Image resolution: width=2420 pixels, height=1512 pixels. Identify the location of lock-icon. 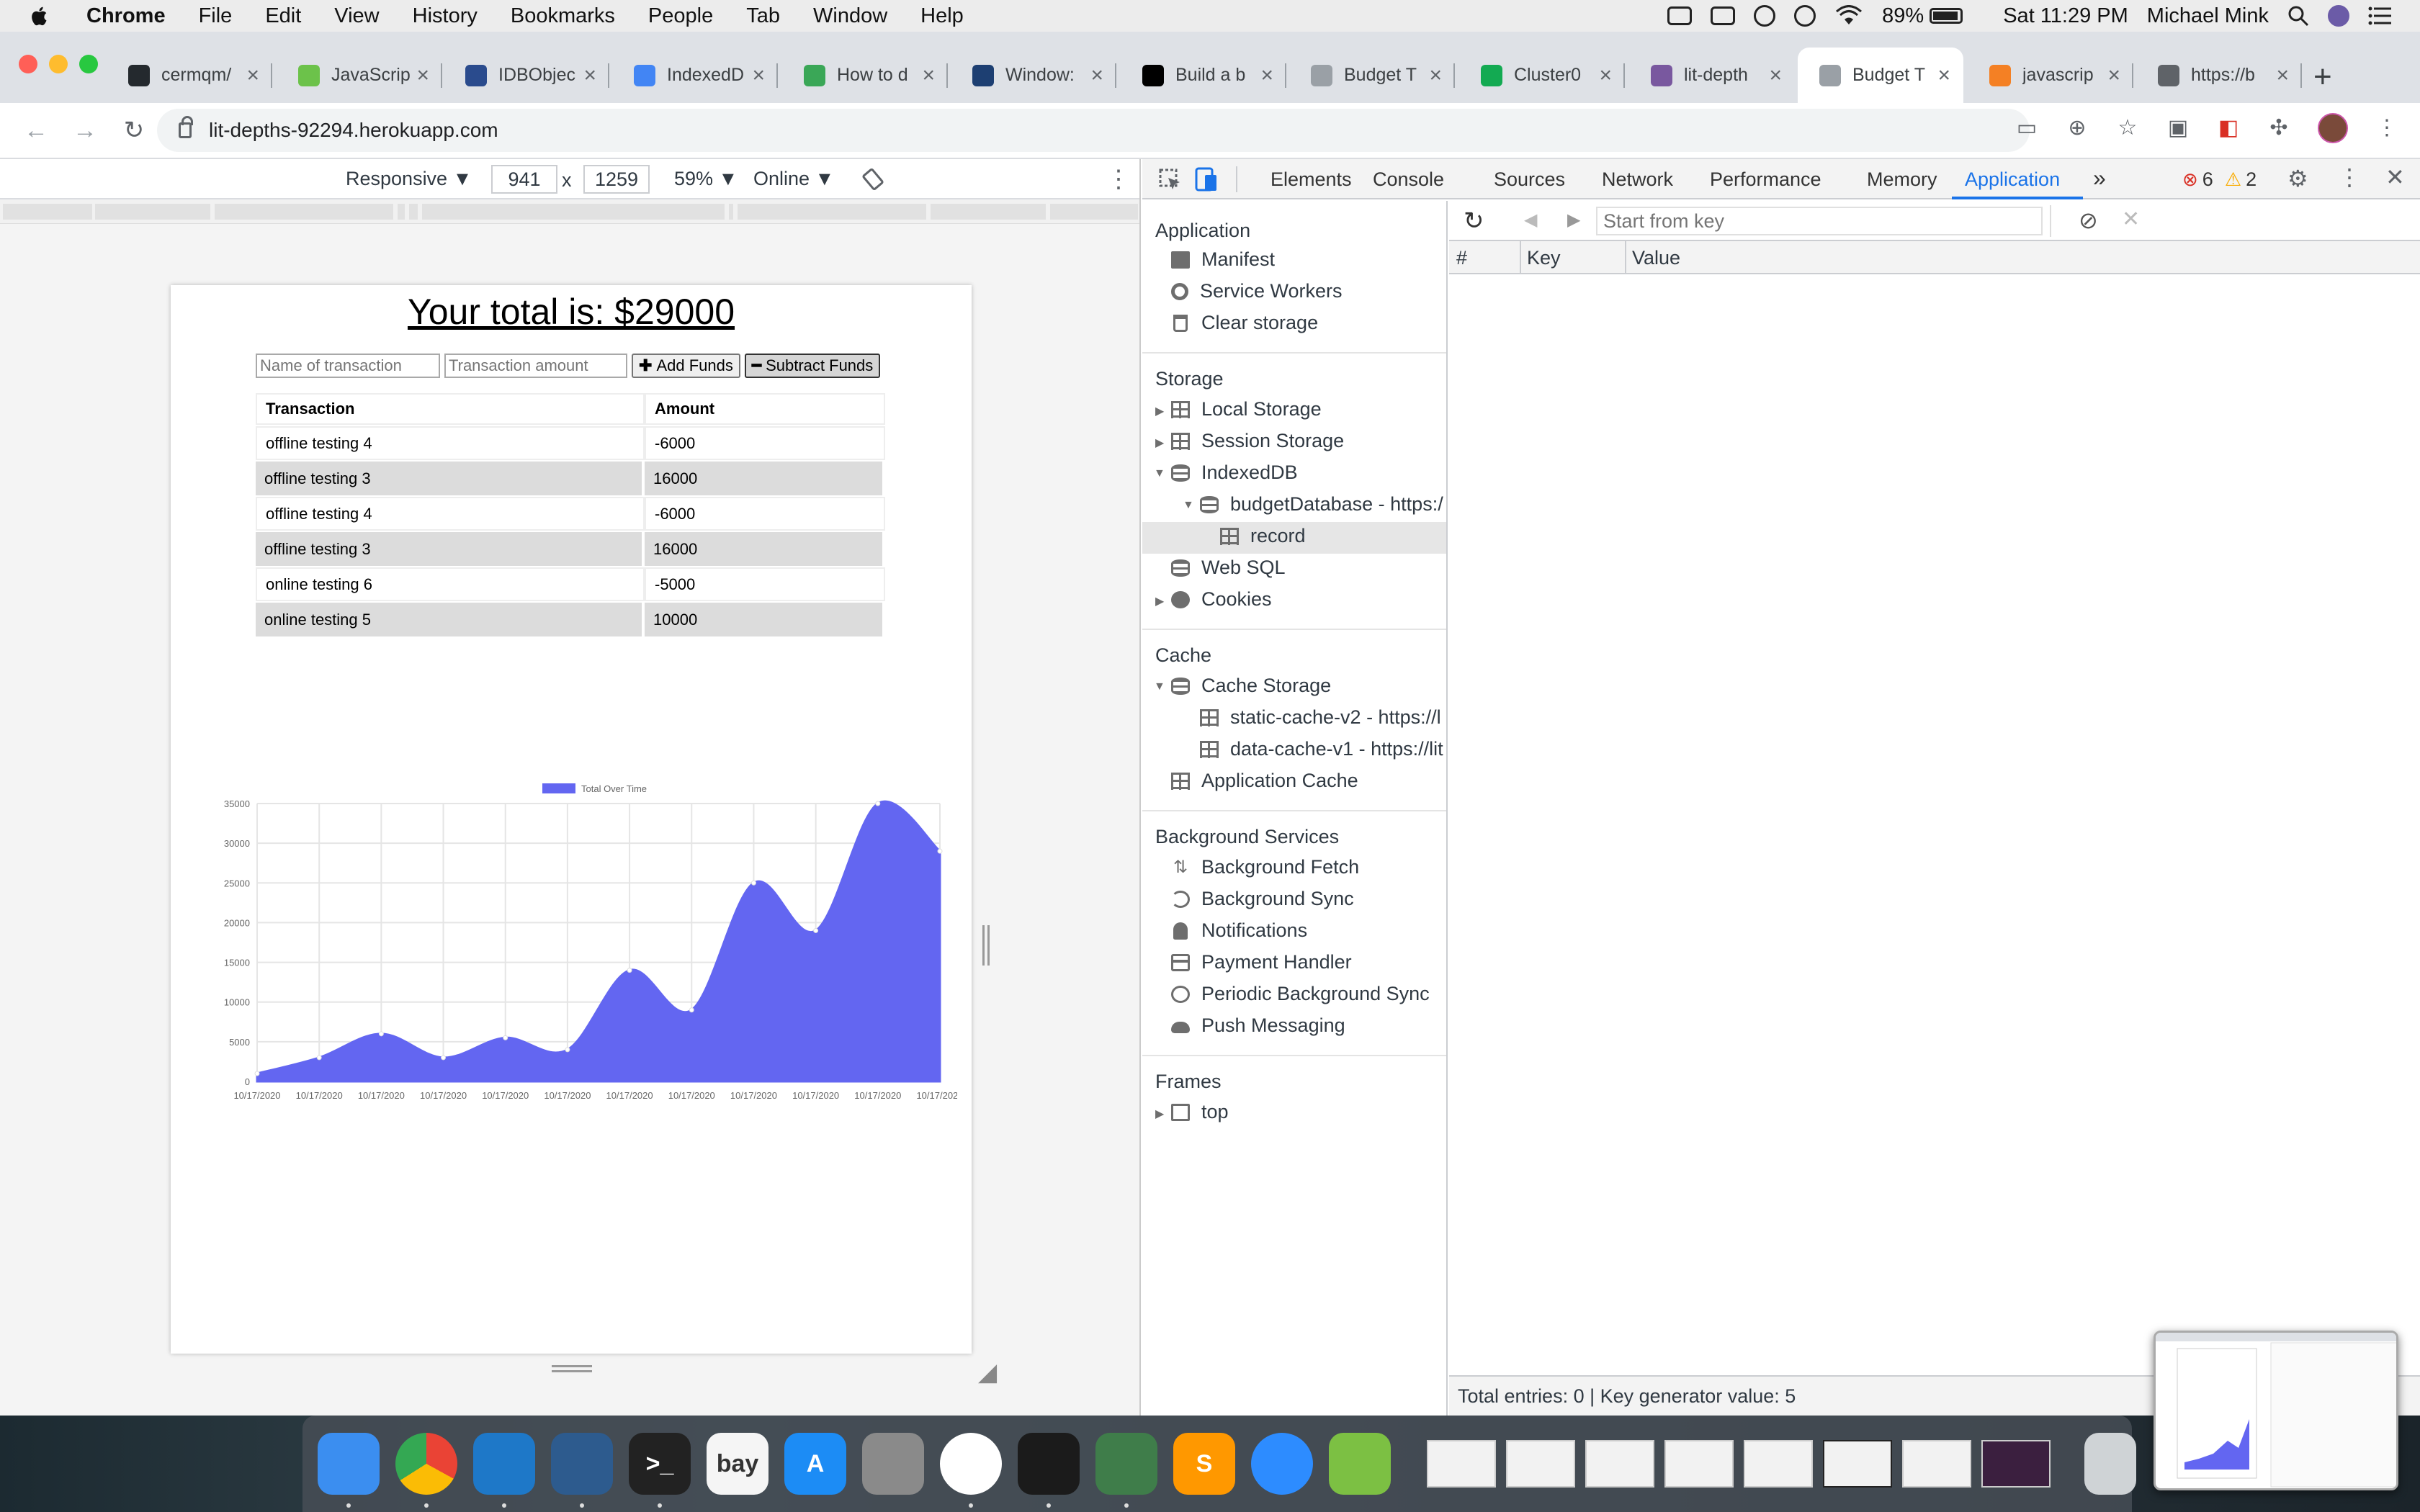
(186, 127).